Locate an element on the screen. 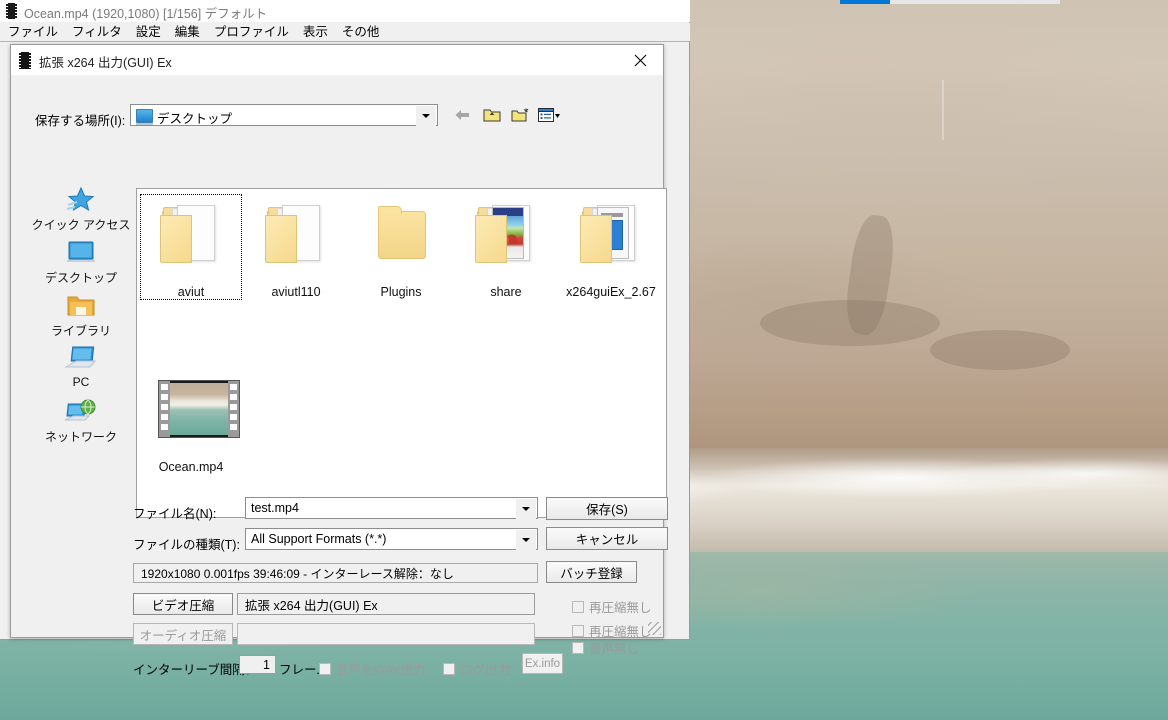  wav-output-checkbox: 音声をWAV出力 is located at coordinates (372, 668).